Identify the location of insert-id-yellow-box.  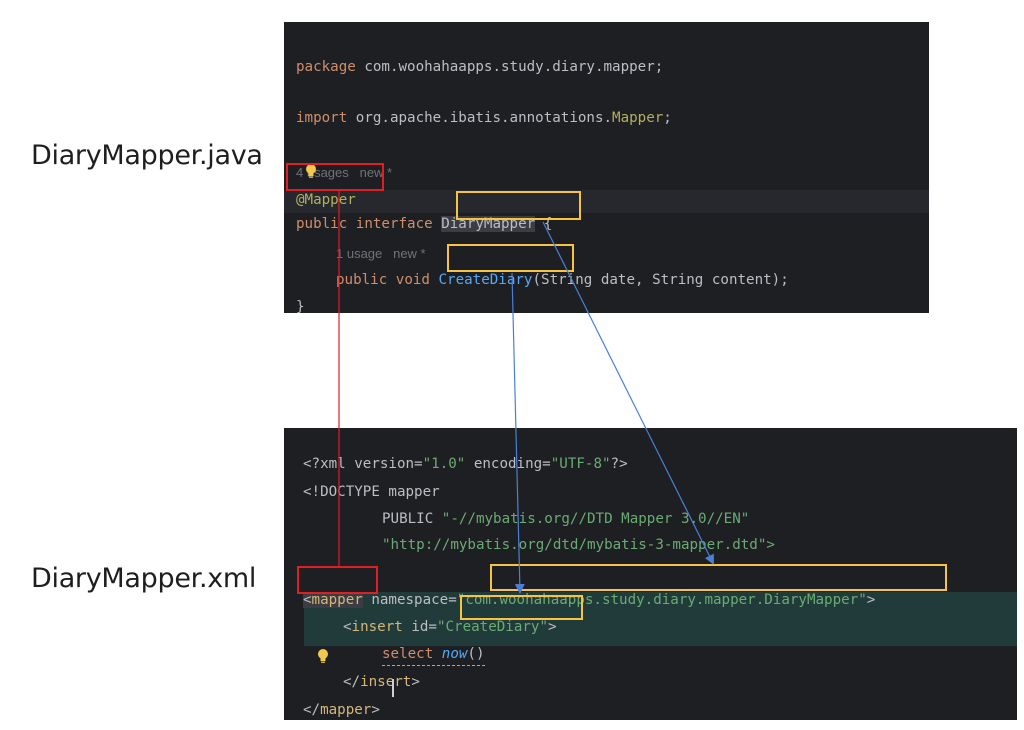
(521, 607).